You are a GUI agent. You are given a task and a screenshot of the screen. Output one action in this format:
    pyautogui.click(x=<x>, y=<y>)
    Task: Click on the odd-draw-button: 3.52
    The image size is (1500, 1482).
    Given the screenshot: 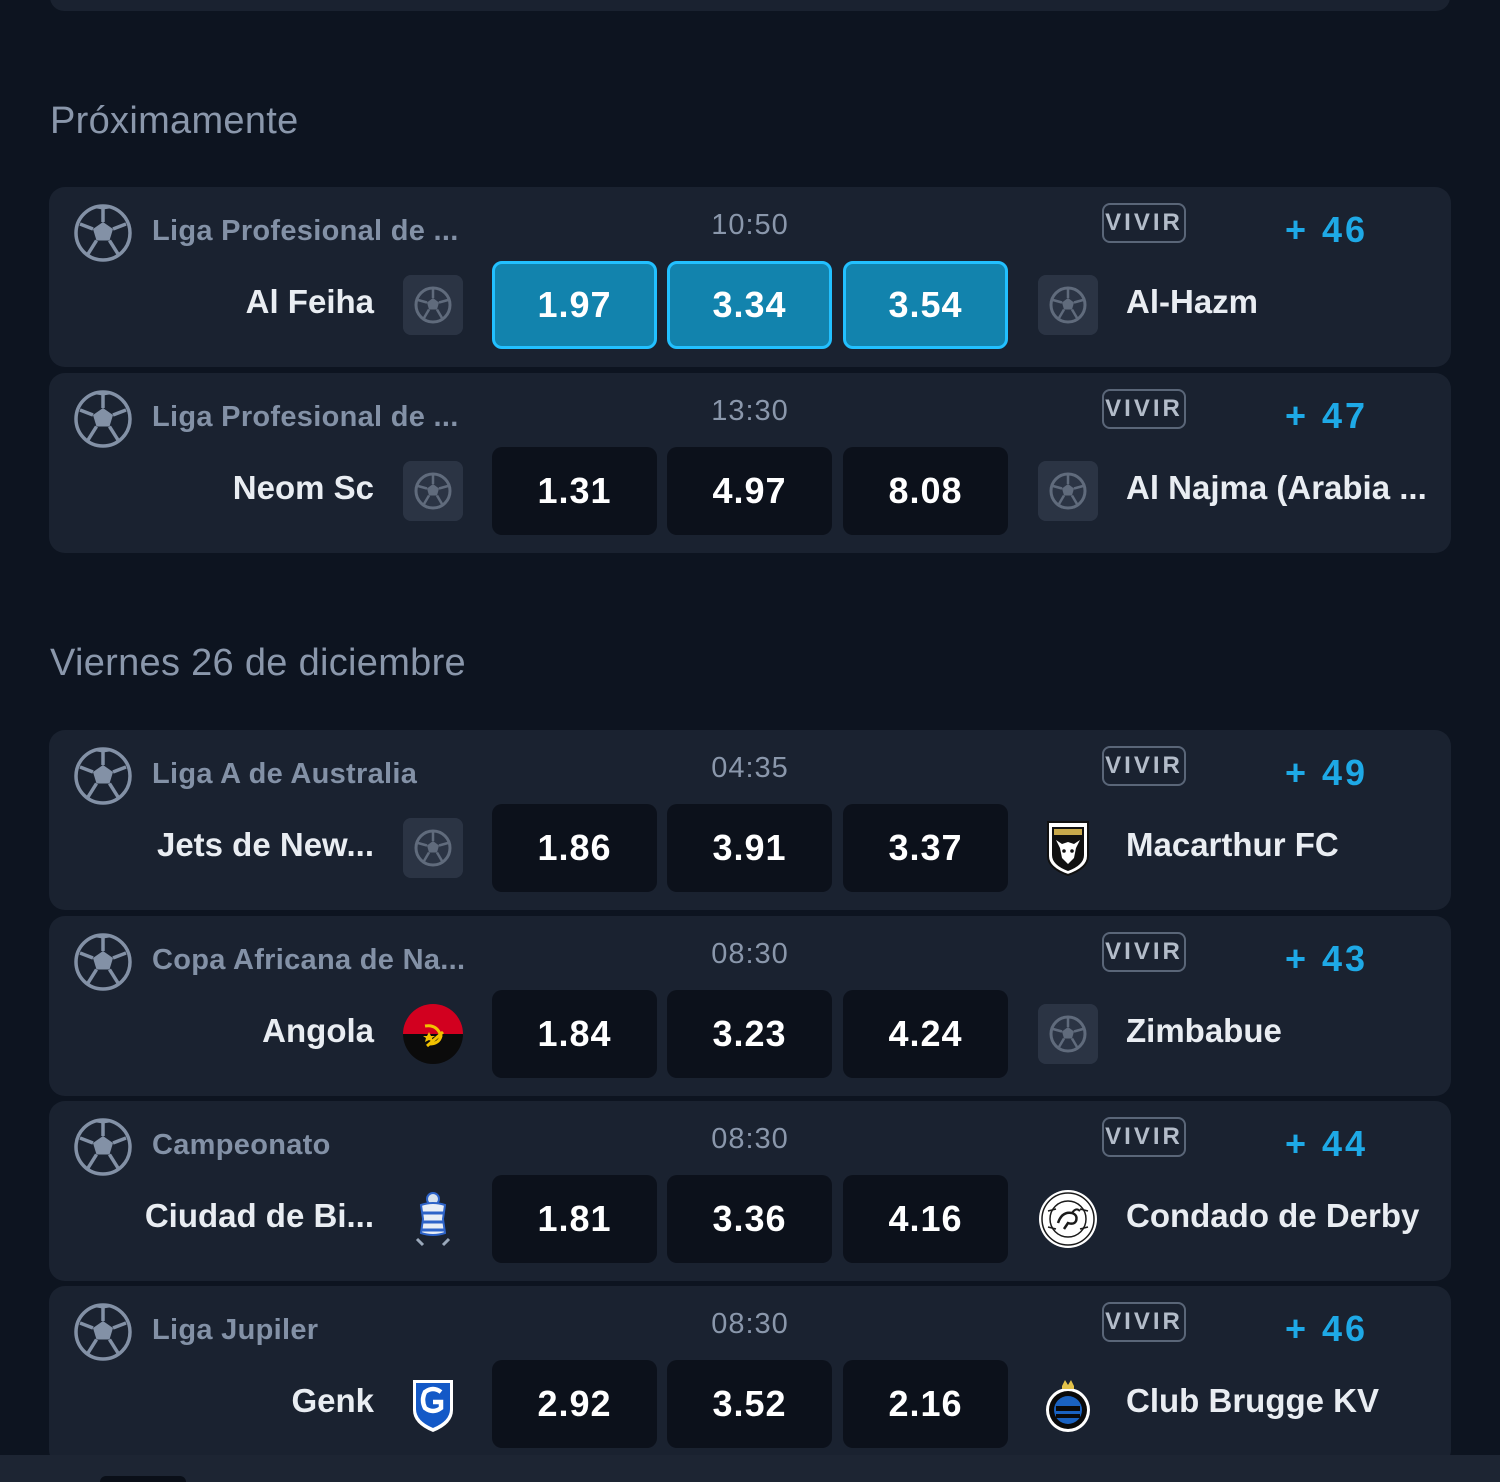 What is the action you would take?
    pyautogui.click(x=749, y=1404)
    